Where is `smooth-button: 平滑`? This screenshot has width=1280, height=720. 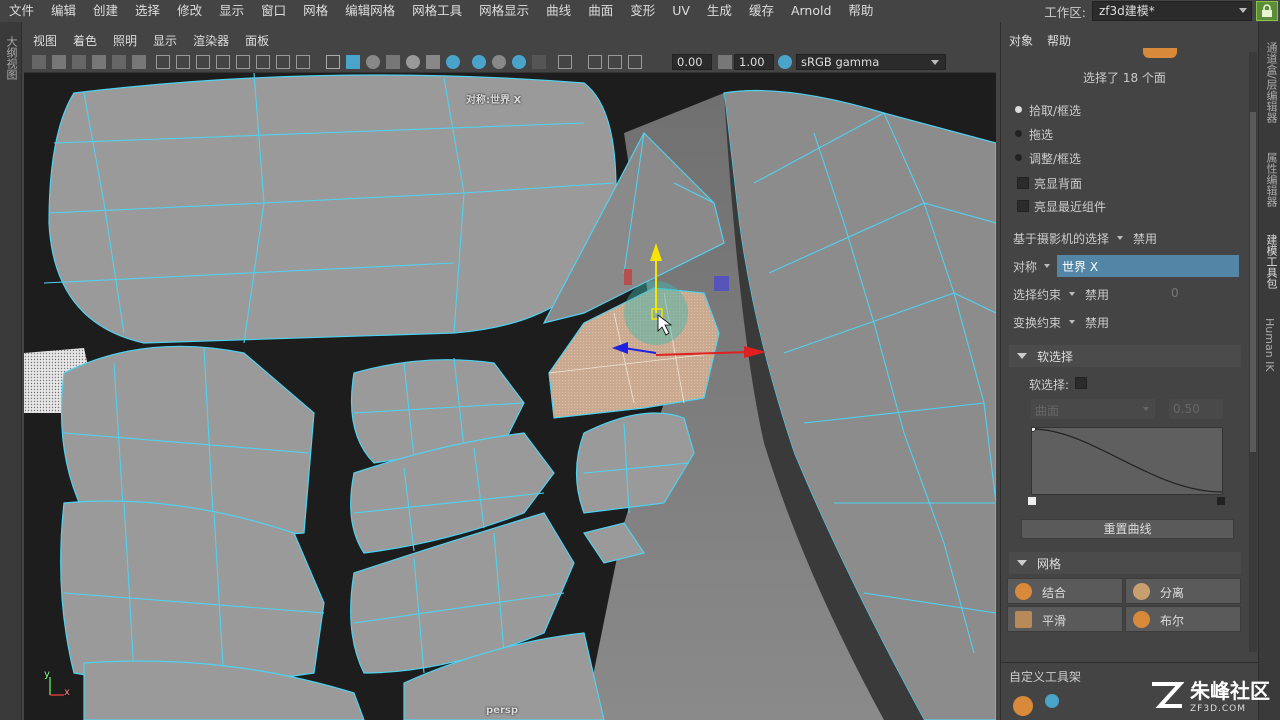
smooth-button: 平滑 is located at coordinates (1065, 619).